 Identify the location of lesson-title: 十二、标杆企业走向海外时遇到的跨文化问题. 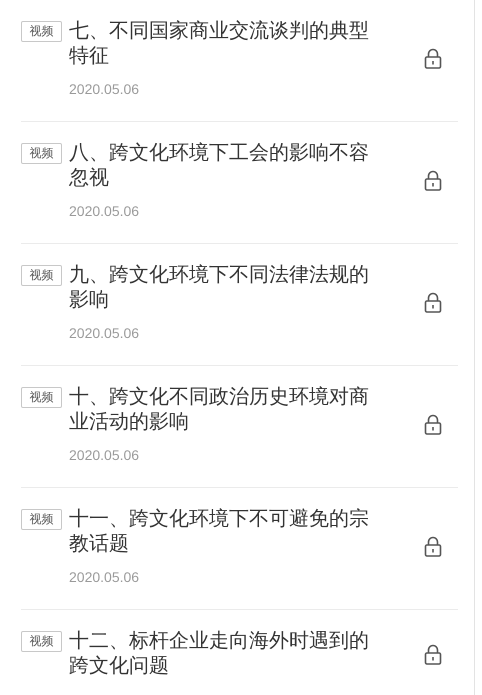
(222, 654).